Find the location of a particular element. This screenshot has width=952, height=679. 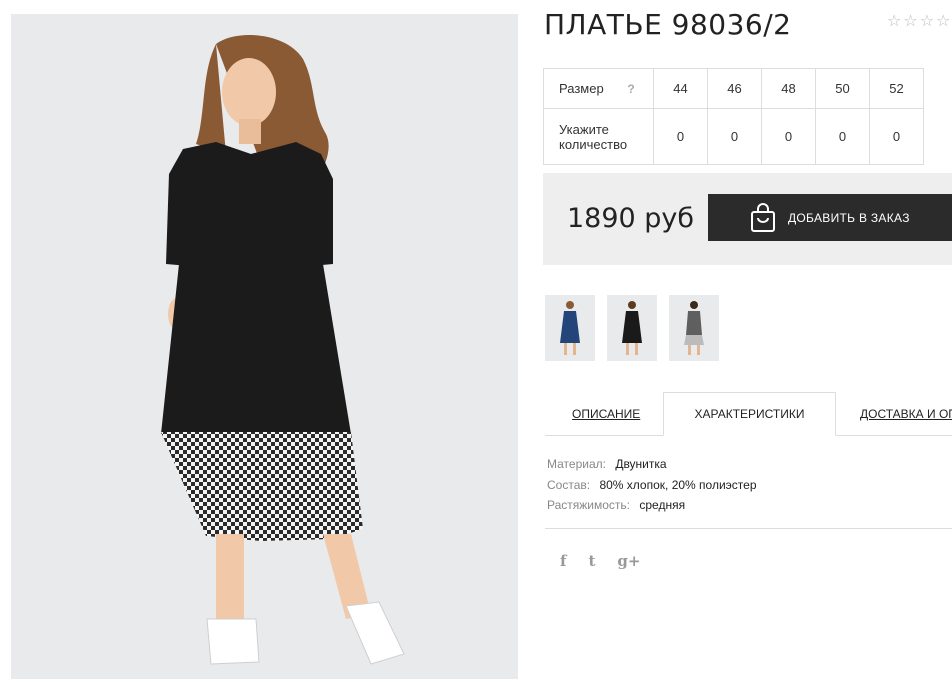

spec-key: Растяжимость: is located at coordinates (589, 505).